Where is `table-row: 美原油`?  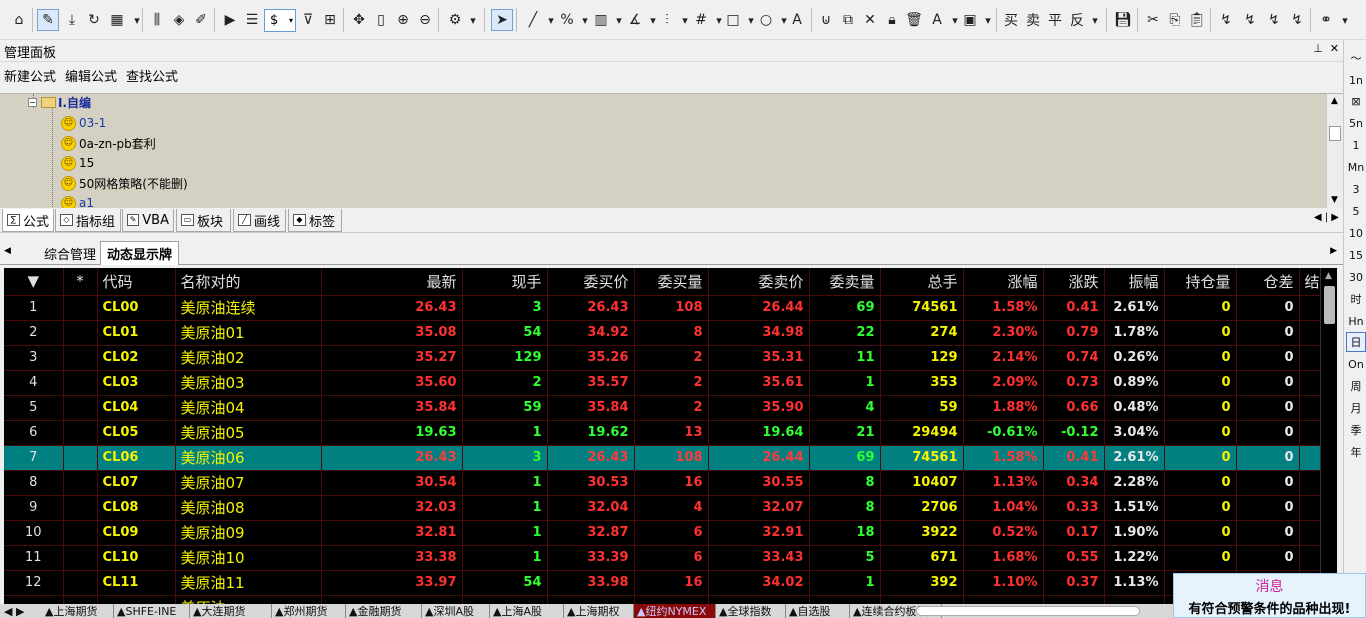
table-row: 美原油 is located at coordinates (662, 599).